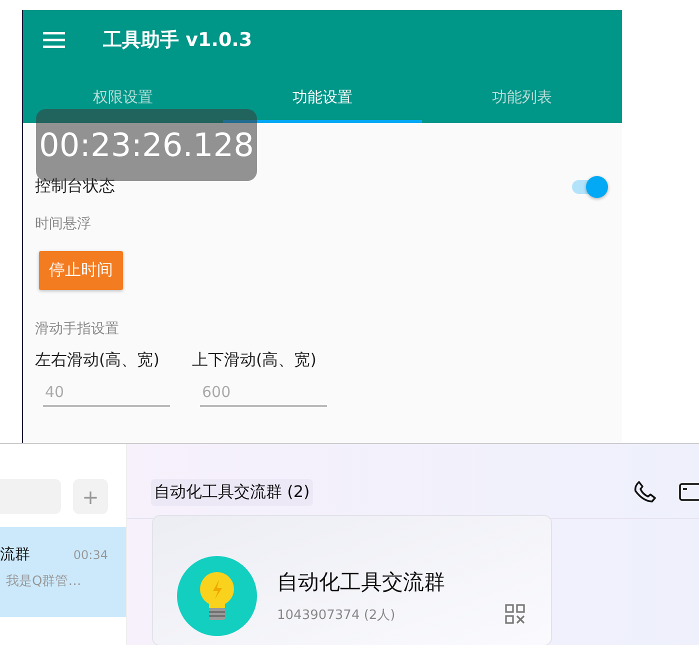  Describe the element at coordinates (361, 582) in the screenshot. I see `group-name: 自动化工具交流群` at that location.